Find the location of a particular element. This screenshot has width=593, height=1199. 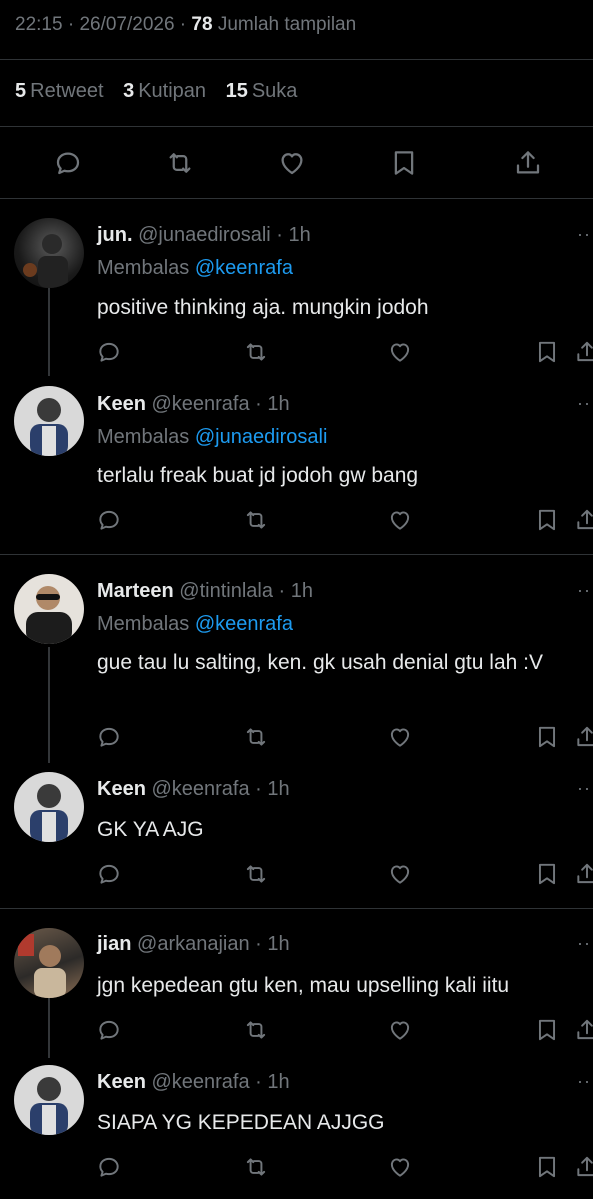

username: @junaedirosali is located at coordinates (204, 235).